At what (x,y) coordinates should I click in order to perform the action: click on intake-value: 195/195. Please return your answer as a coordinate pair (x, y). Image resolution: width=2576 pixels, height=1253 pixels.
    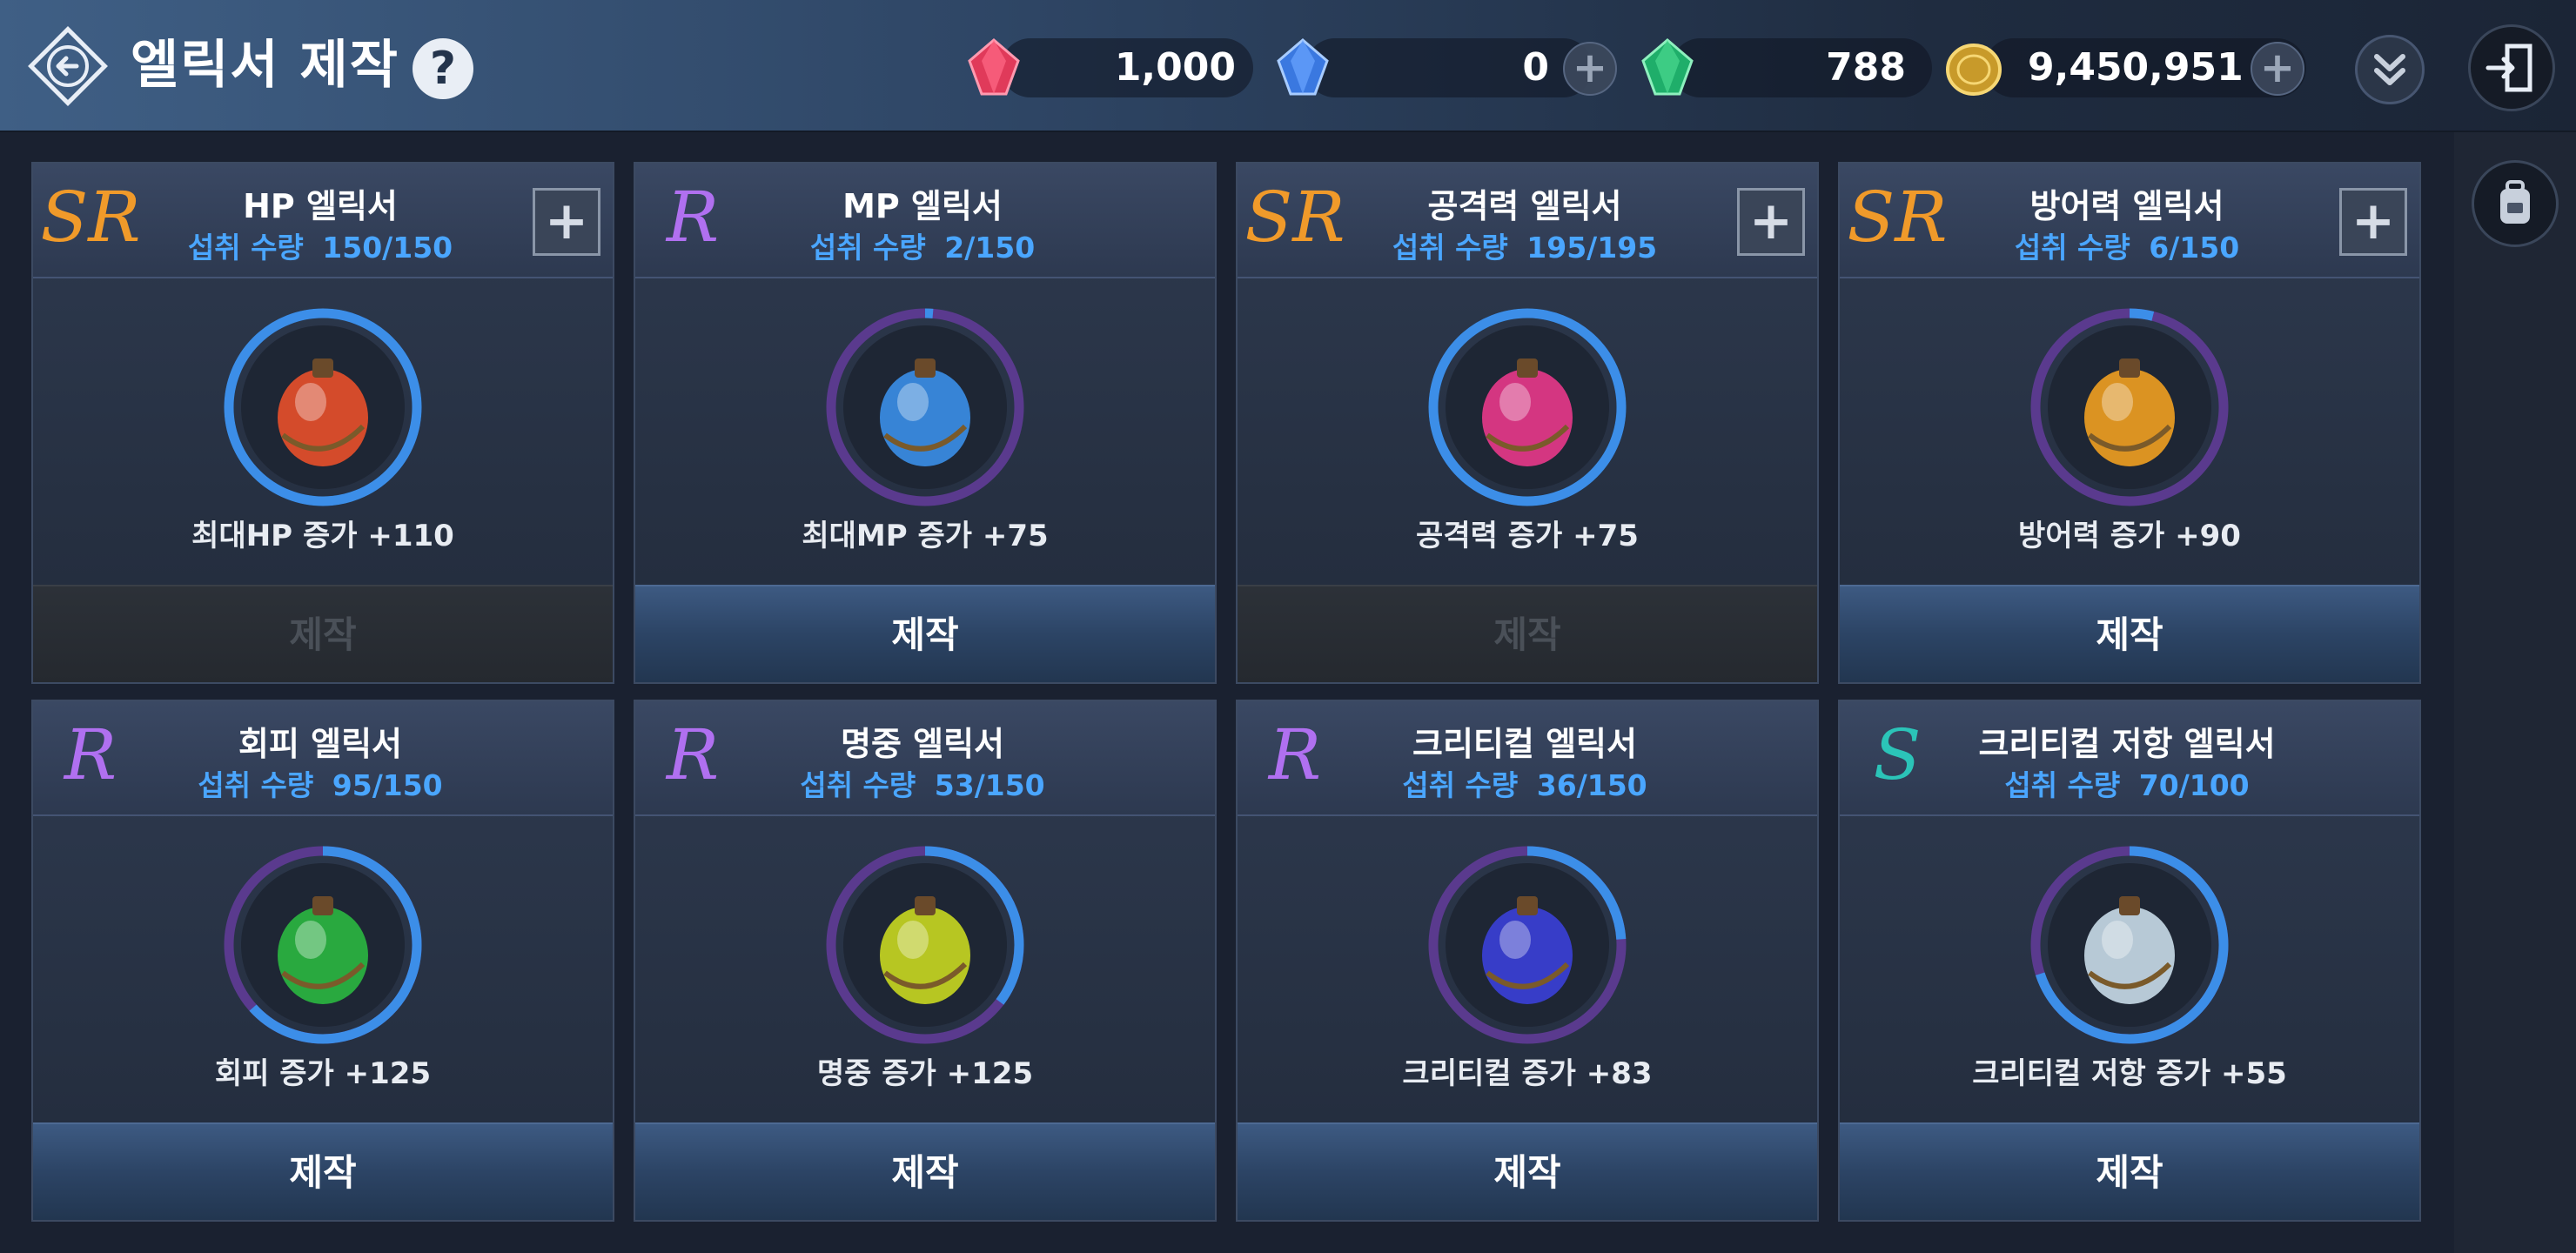
    Looking at the image, I should click on (1592, 248).